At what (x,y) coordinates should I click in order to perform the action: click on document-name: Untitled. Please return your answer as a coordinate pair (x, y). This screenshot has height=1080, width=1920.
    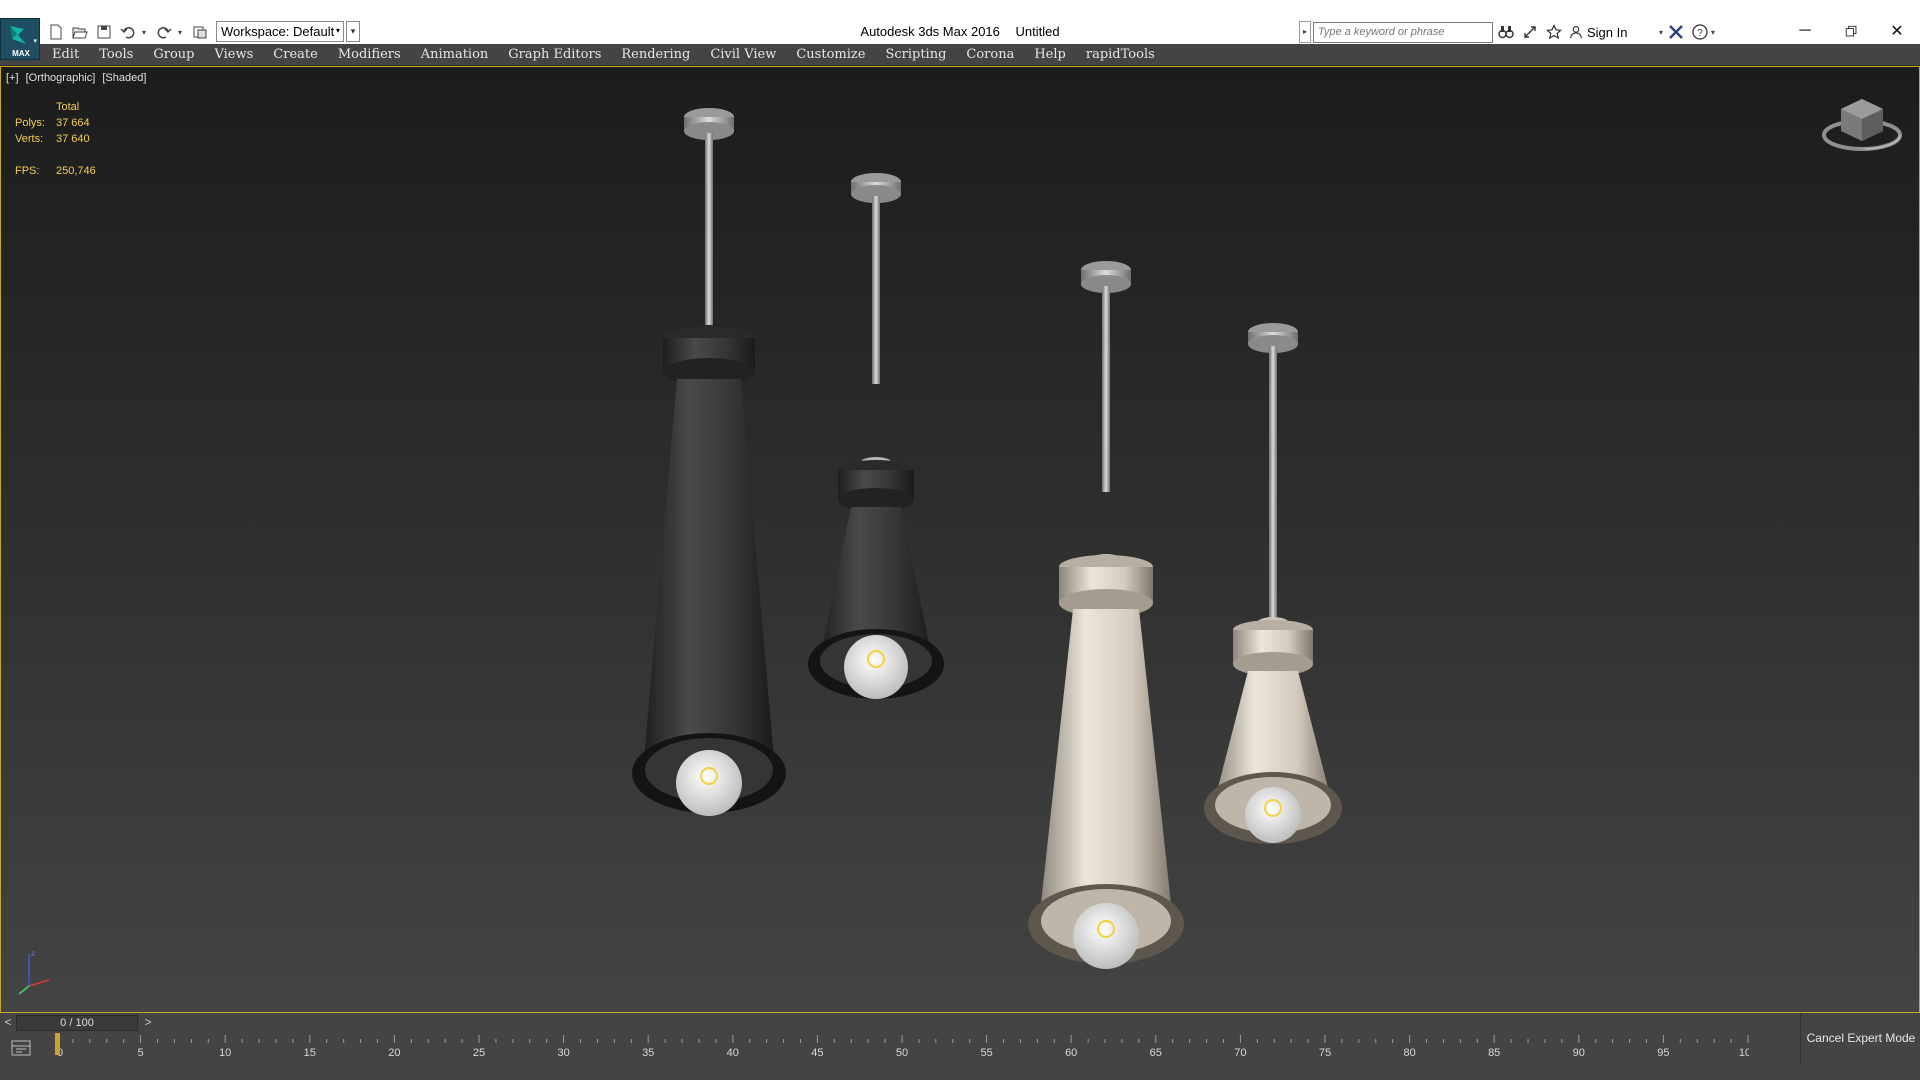
    Looking at the image, I should click on (1037, 31).